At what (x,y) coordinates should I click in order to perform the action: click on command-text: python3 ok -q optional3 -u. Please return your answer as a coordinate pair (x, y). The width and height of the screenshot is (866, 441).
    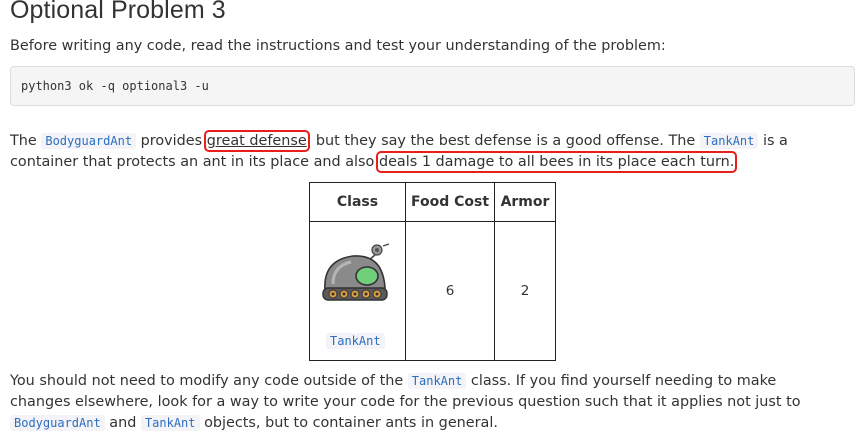
    Looking at the image, I should click on (115, 86).